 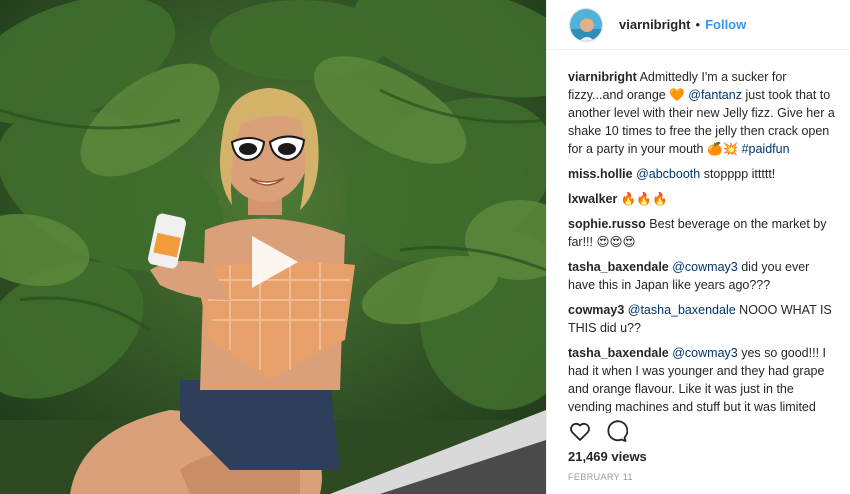 I want to click on comment-button, so click(x=616, y=431).